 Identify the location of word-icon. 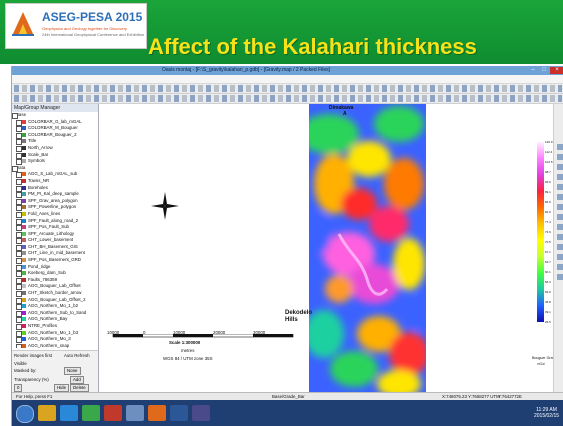
(179, 413).